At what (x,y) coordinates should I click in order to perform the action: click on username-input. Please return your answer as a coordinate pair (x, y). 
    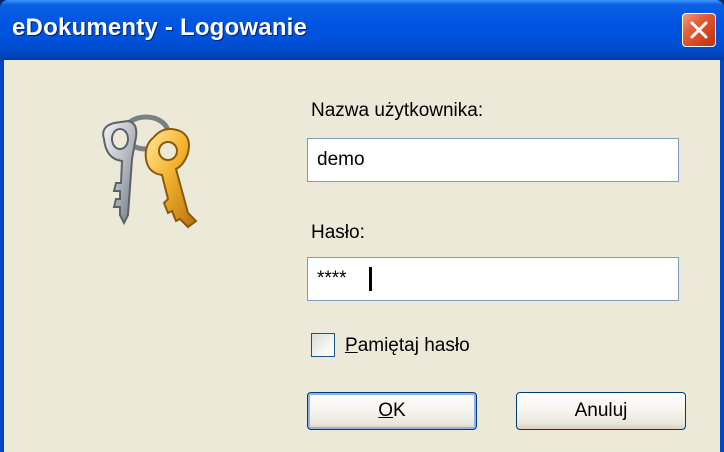
    Looking at the image, I should click on (493, 160).